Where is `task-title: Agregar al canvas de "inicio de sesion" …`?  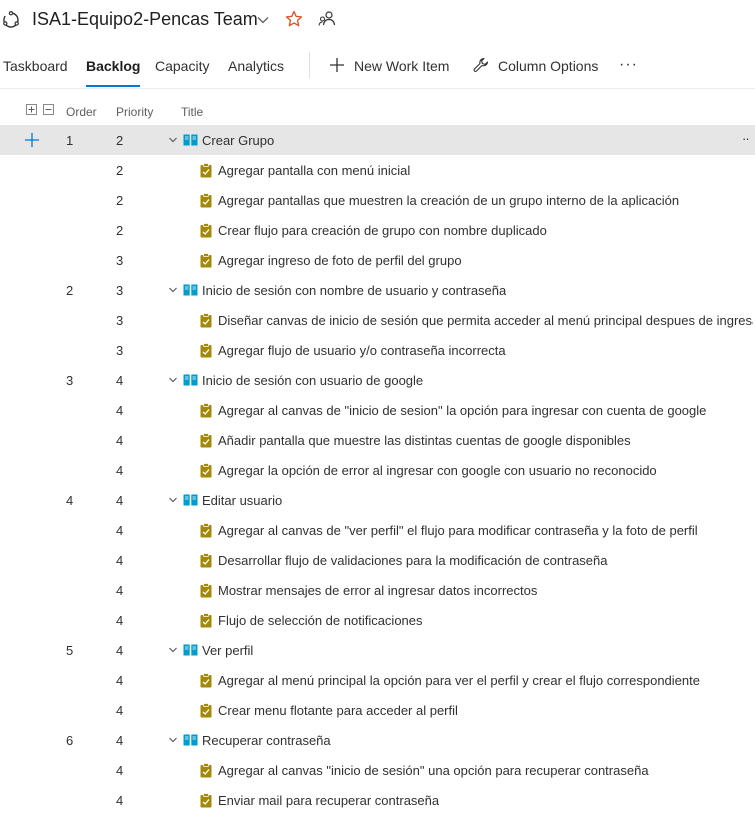 task-title: Agregar al canvas de "inicio de sesion" … is located at coordinates (462, 410).